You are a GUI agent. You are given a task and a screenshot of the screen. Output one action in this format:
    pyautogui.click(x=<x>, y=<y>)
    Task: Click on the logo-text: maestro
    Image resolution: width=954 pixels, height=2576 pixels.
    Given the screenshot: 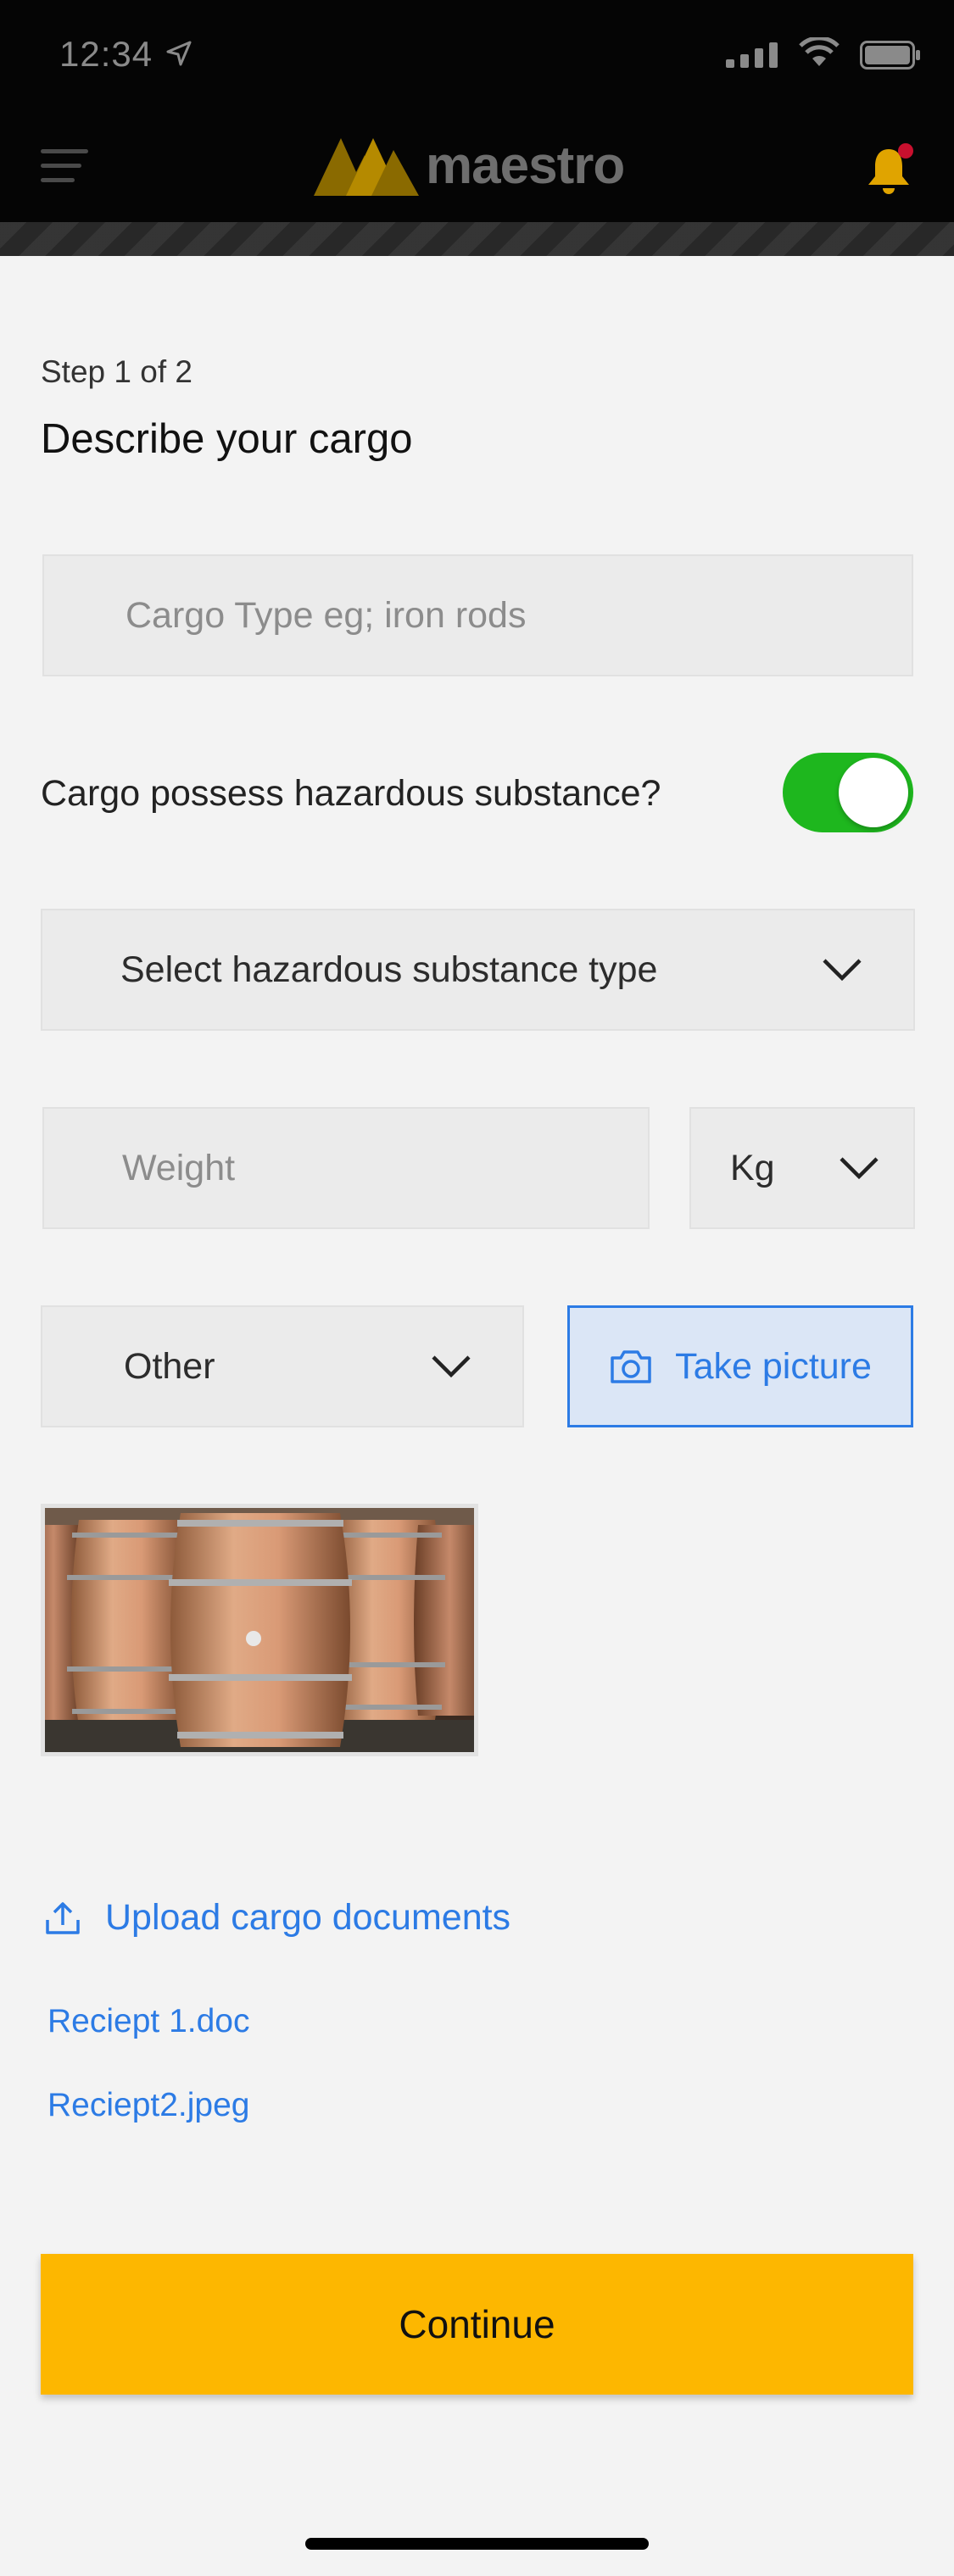 What is the action you would take?
    pyautogui.click(x=525, y=165)
    